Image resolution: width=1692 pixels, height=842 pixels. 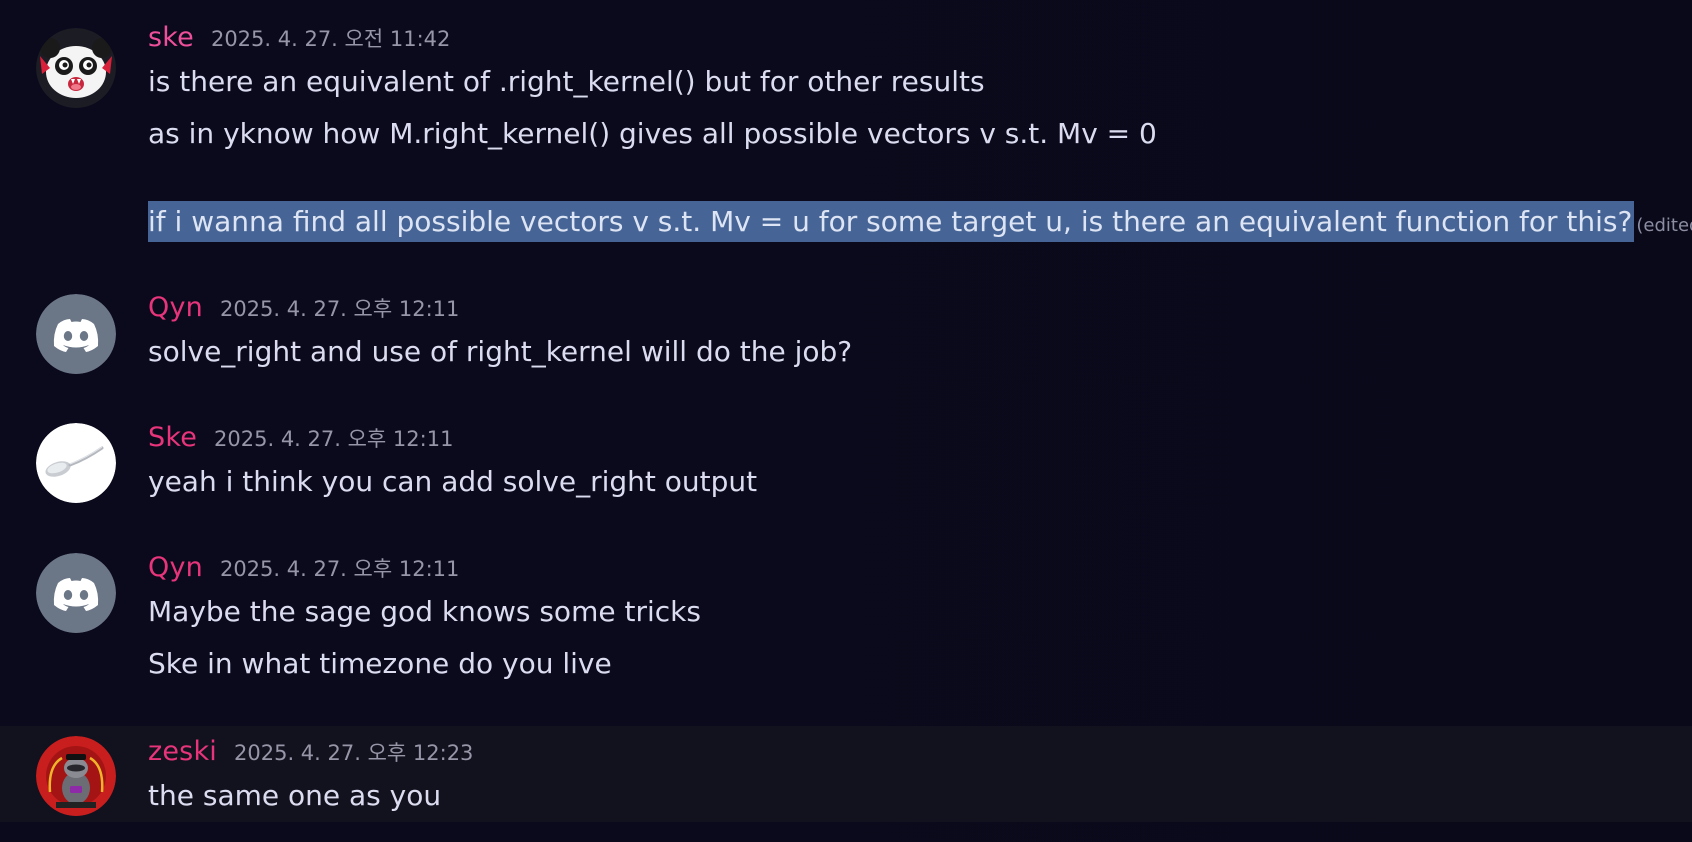 I want to click on username: Ske, so click(x=172, y=437).